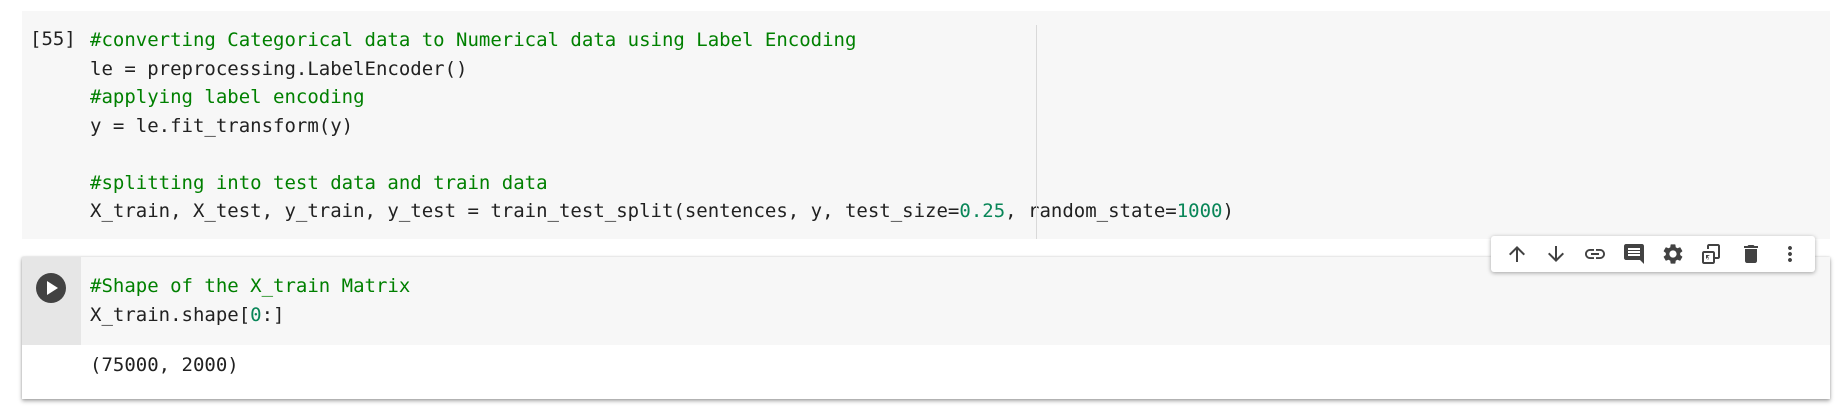 The width and height of the screenshot is (1835, 413). Describe the element at coordinates (164, 365) in the screenshot. I see `cell-output: (75000, 2000)` at that location.